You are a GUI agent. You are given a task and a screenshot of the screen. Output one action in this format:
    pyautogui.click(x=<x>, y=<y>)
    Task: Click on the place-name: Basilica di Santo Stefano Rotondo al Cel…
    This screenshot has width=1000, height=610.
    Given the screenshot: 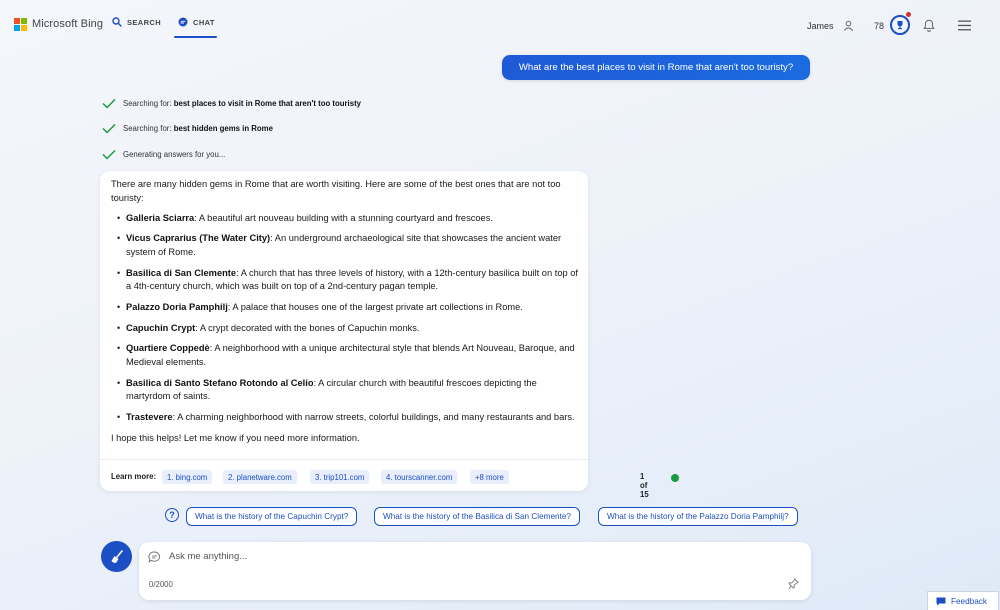 What is the action you would take?
    pyautogui.click(x=220, y=382)
    